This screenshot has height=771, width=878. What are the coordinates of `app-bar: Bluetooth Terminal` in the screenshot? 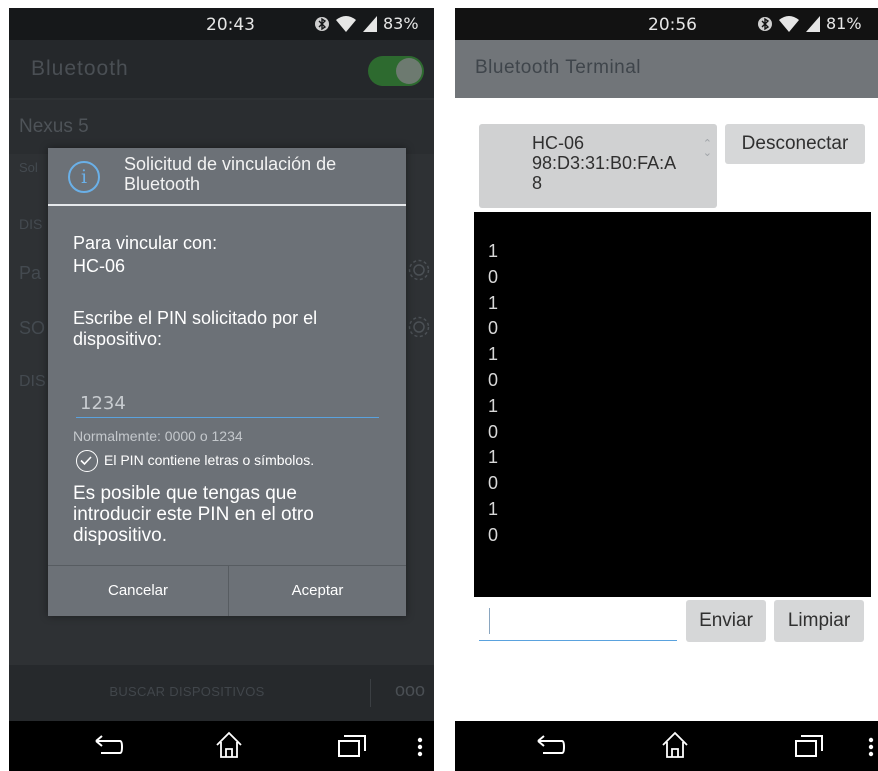 It's located at (666, 69).